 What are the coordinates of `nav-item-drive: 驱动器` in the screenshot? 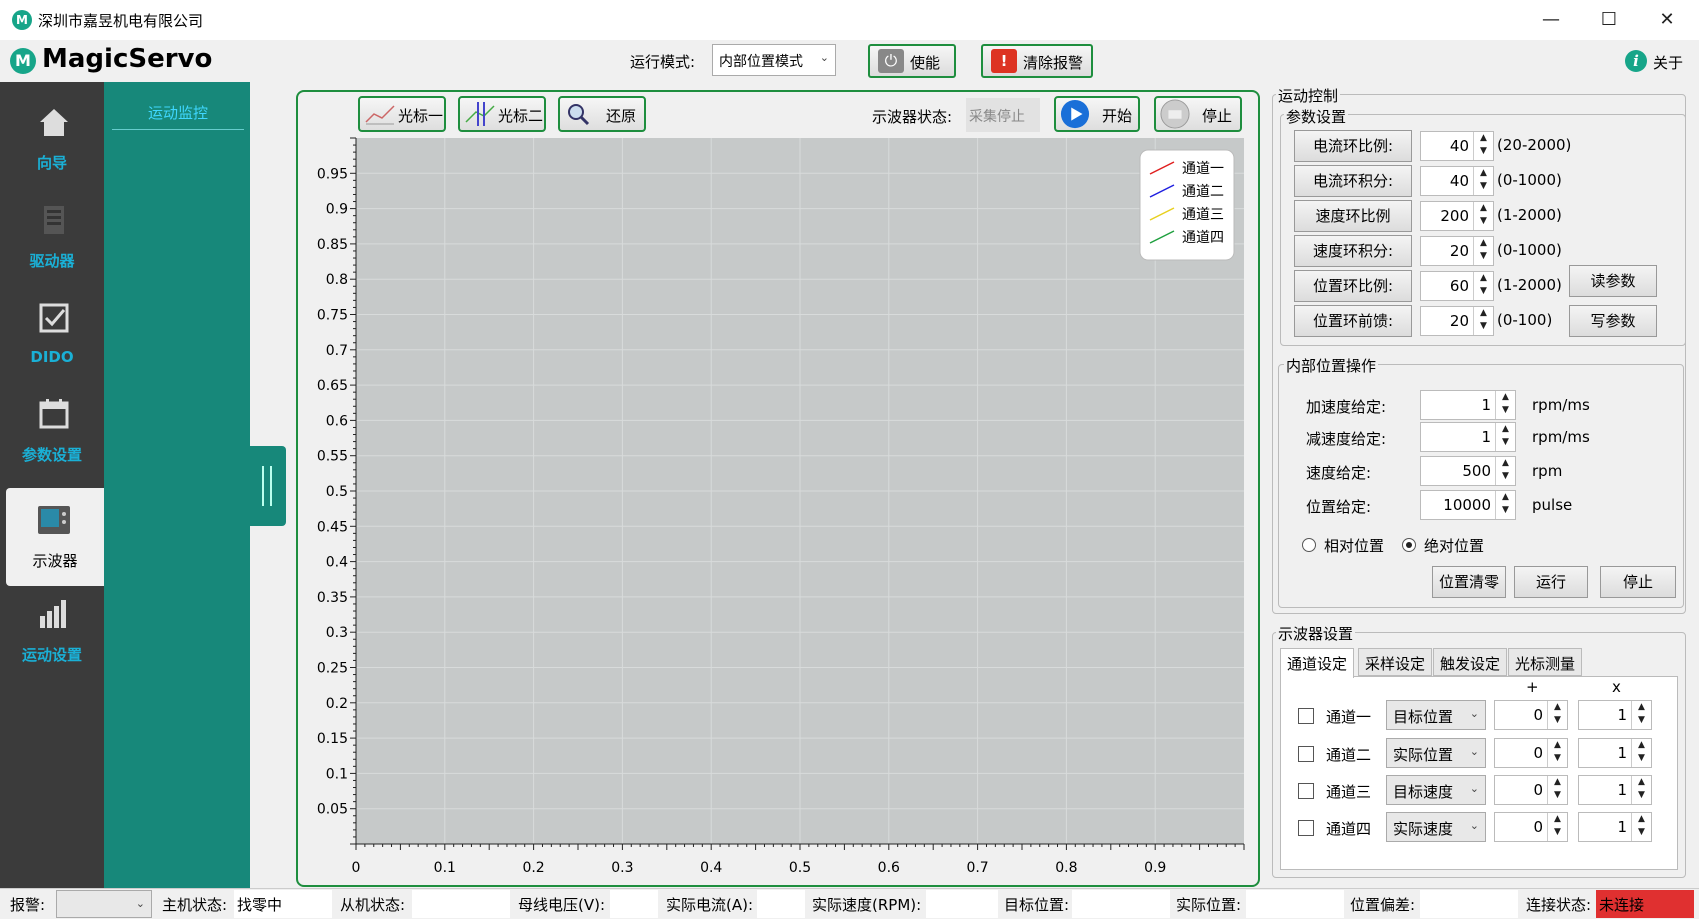 It's located at (52, 236).